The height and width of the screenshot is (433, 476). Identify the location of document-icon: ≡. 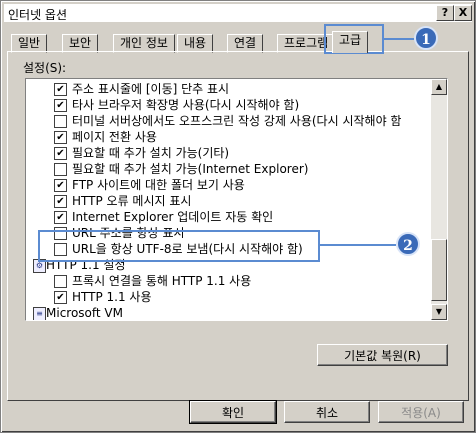
(39, 313).